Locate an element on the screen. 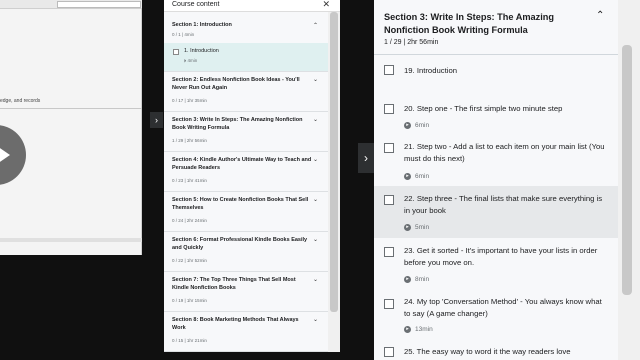  lecture-duration: ▸ 8min is located at coordinates (416, 279).